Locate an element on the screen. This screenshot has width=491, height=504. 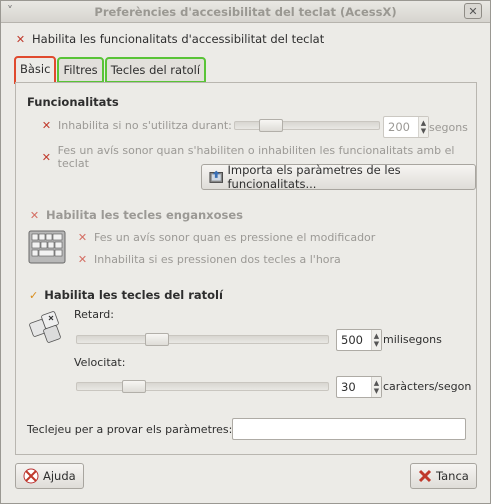
close-icon: ✕ is located at coordinates (473, 11).